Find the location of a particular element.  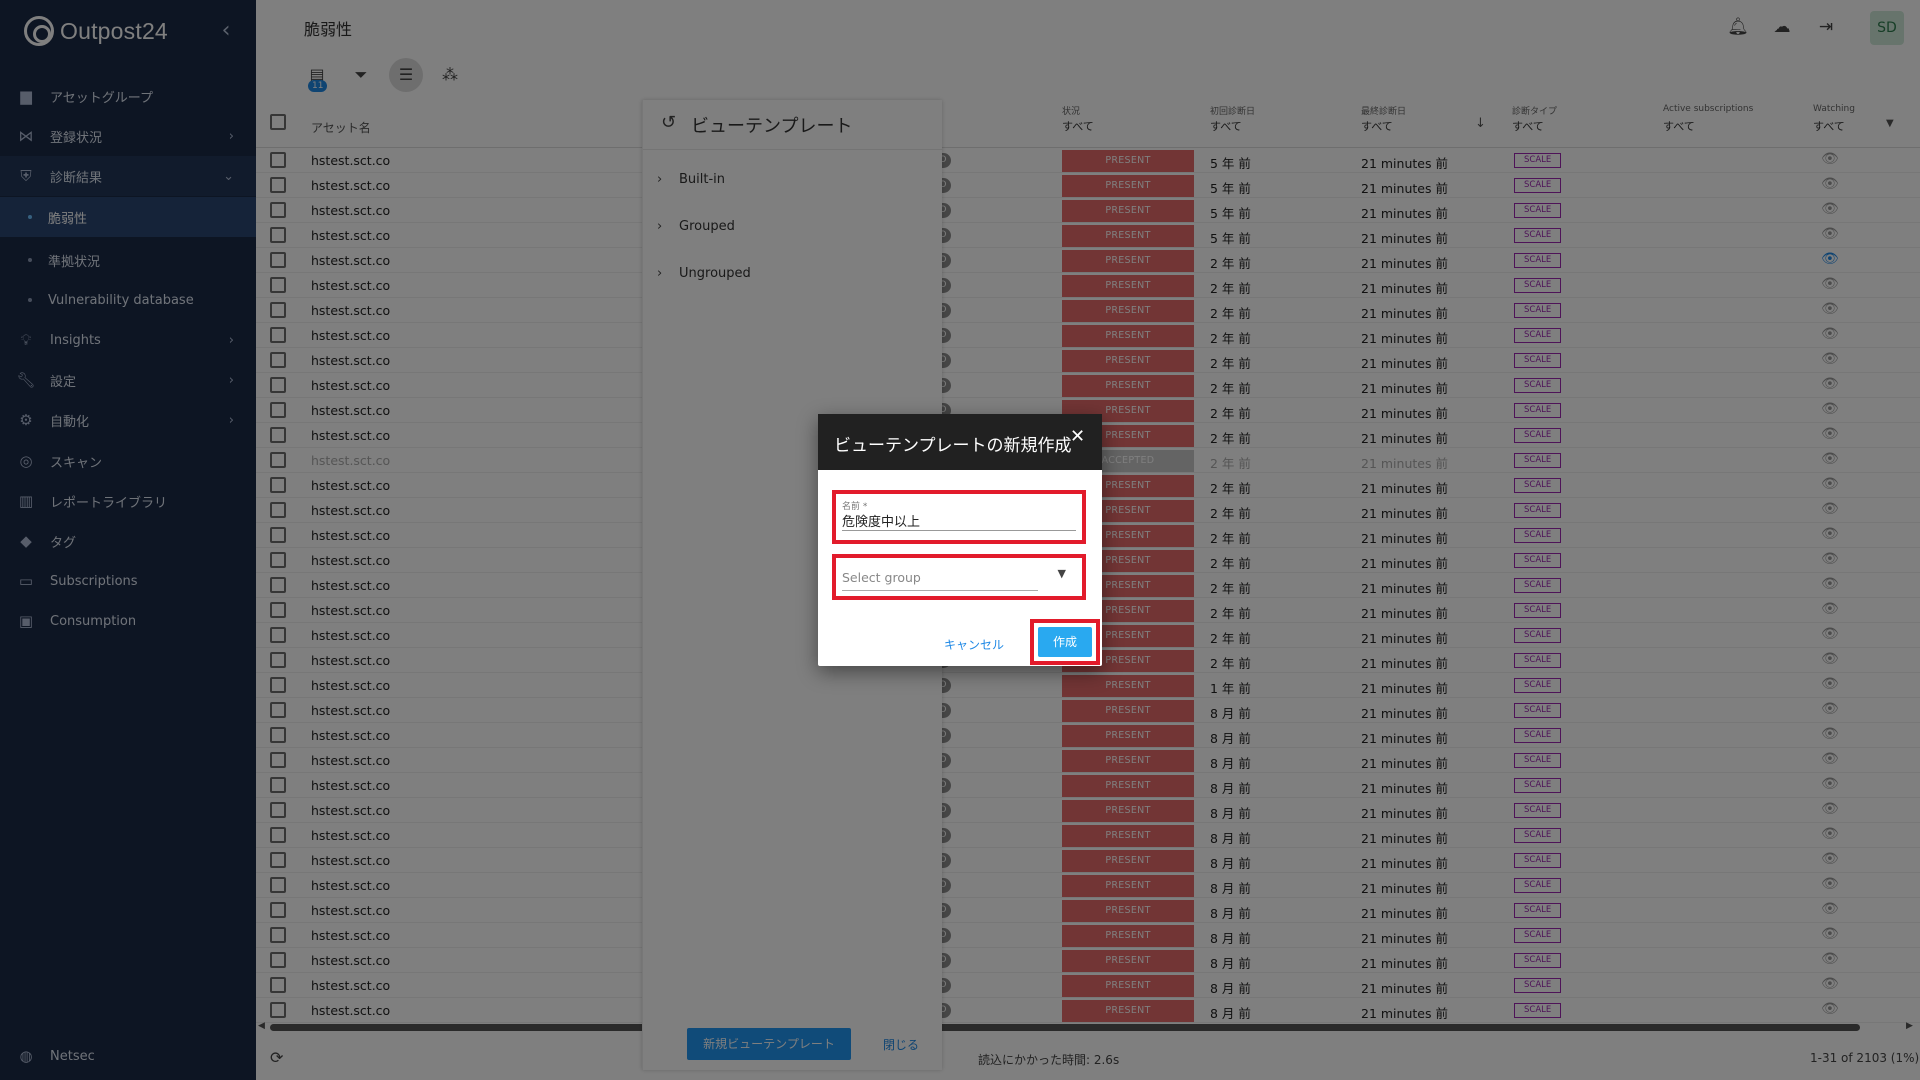

dialog-title: ビューテンプレートの新規作成 is located at coordinates (953, 446).